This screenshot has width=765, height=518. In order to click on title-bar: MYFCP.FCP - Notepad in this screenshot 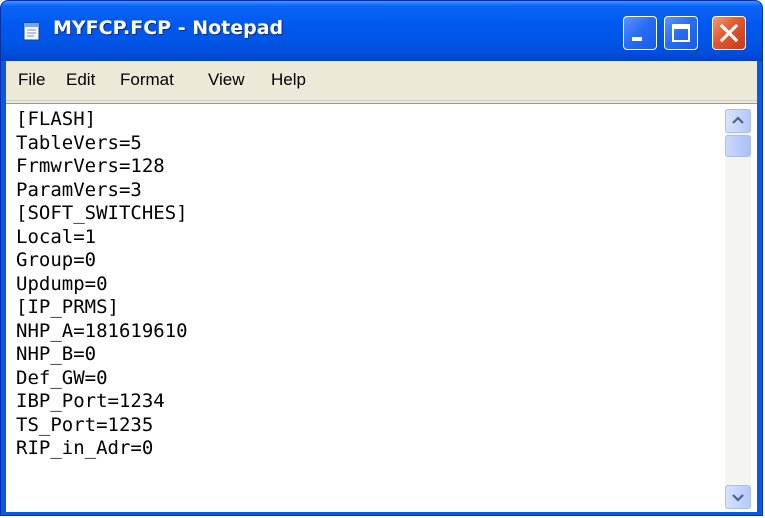, I will do `click(381, 31)`.